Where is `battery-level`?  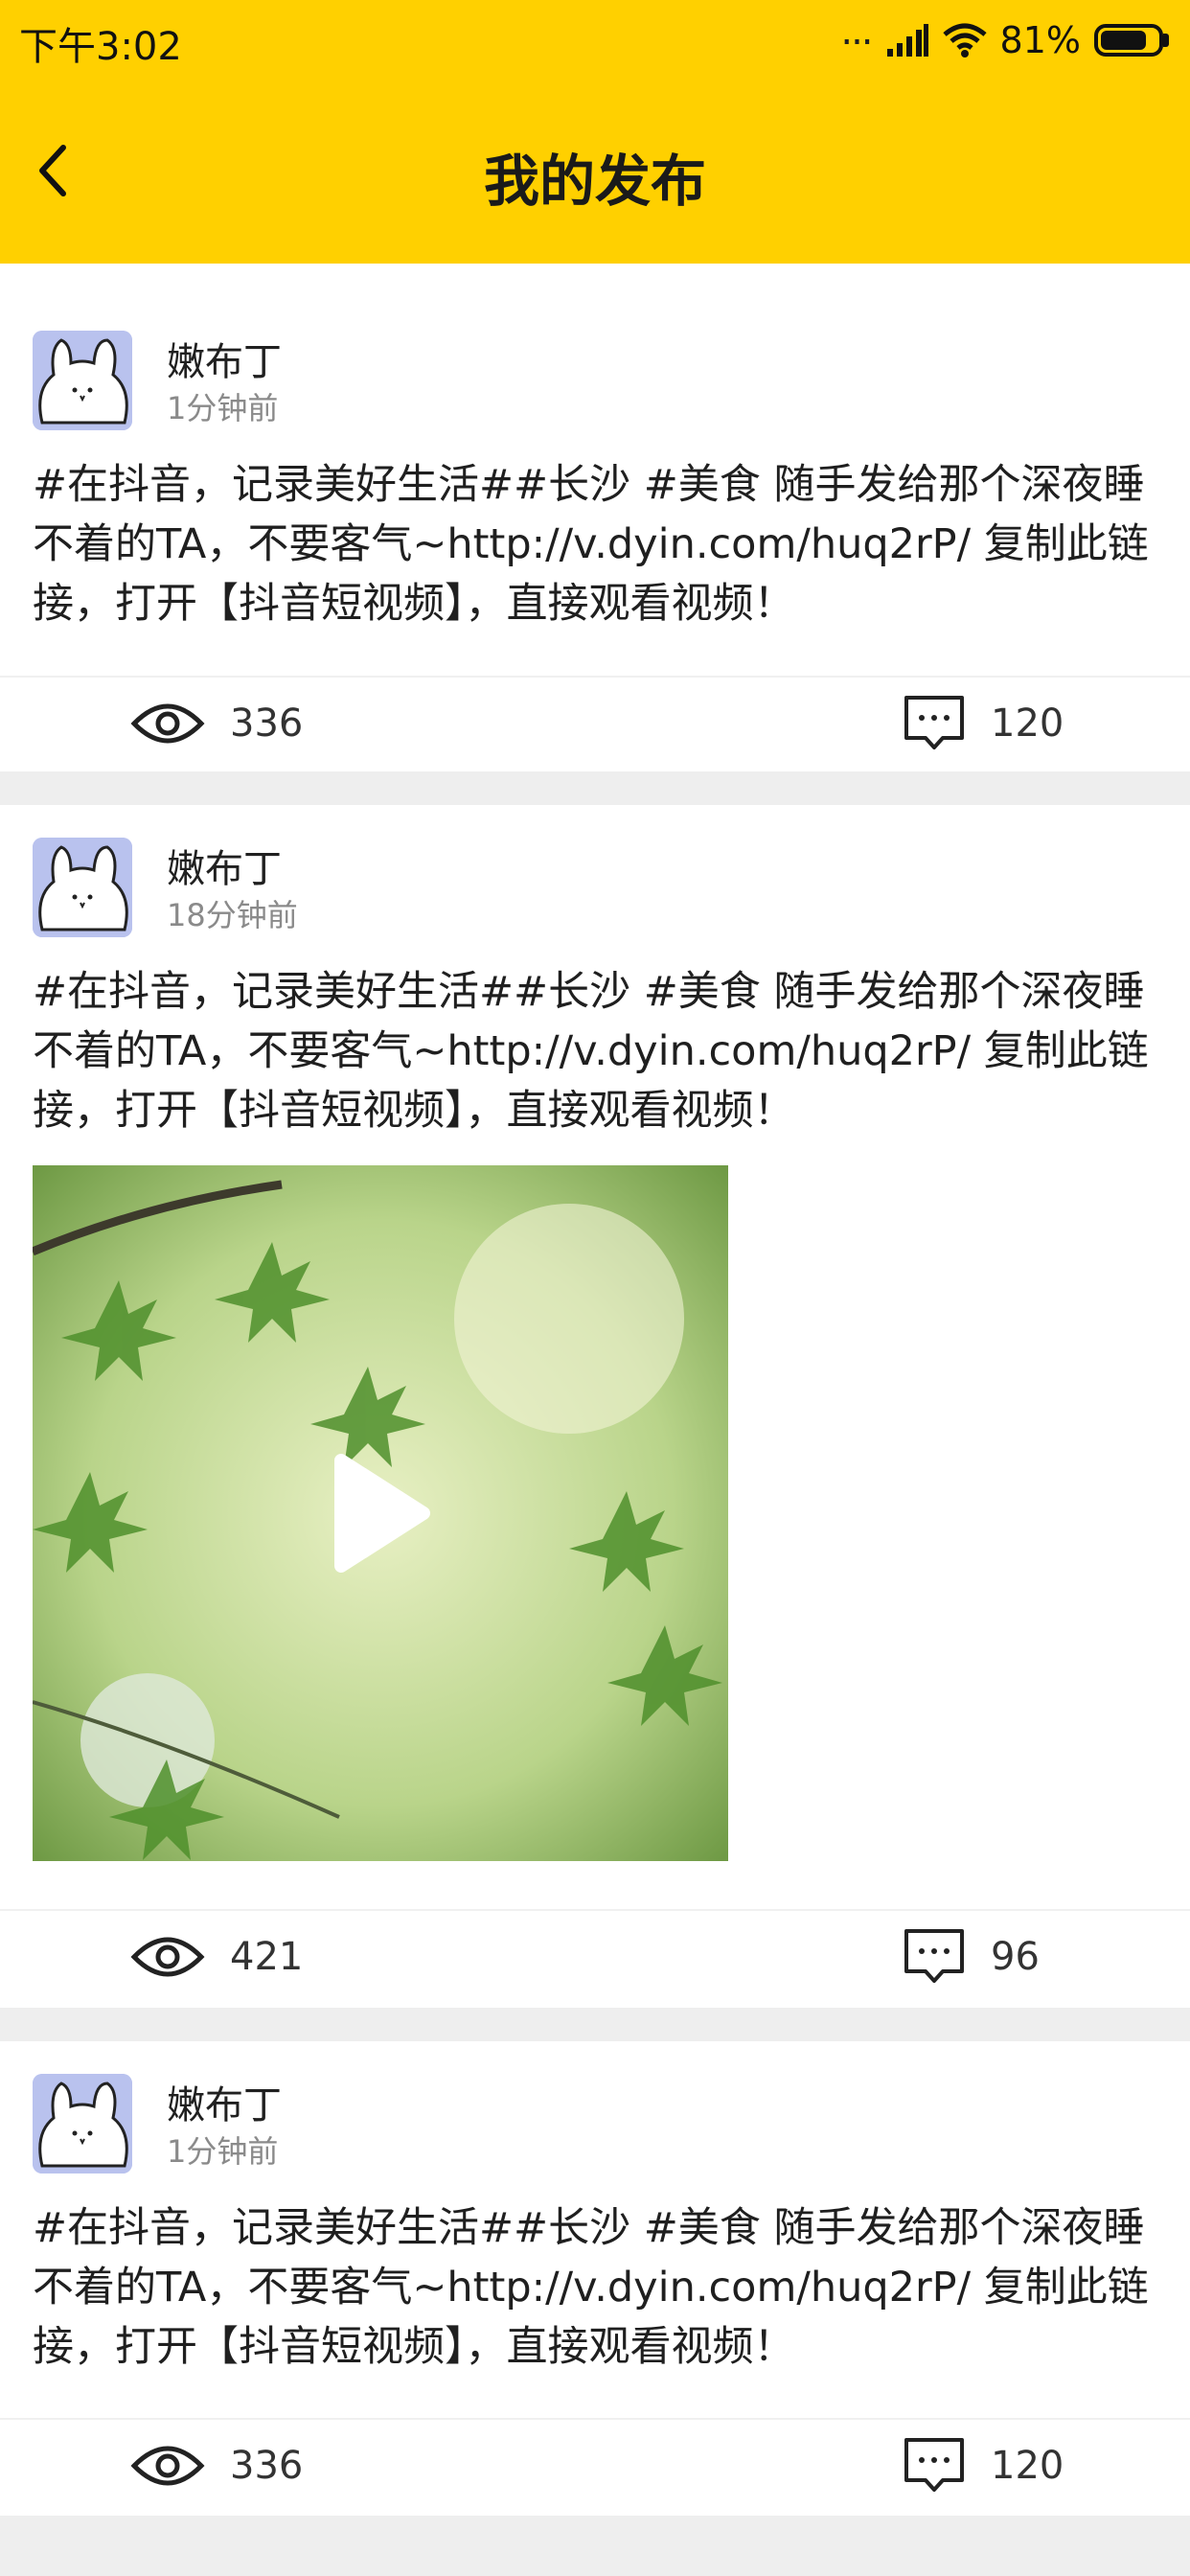
battery-level is located at coordinates (1124, 40).